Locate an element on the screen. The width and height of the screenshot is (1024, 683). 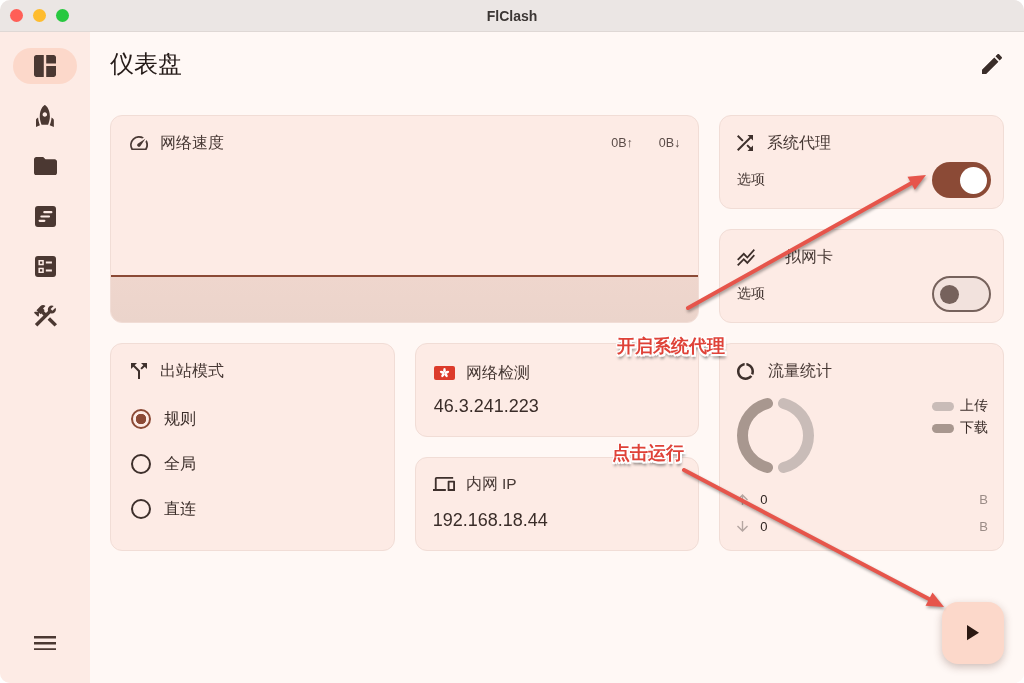
upload-speed: 0B↑ is located at coordinates (622, 143).